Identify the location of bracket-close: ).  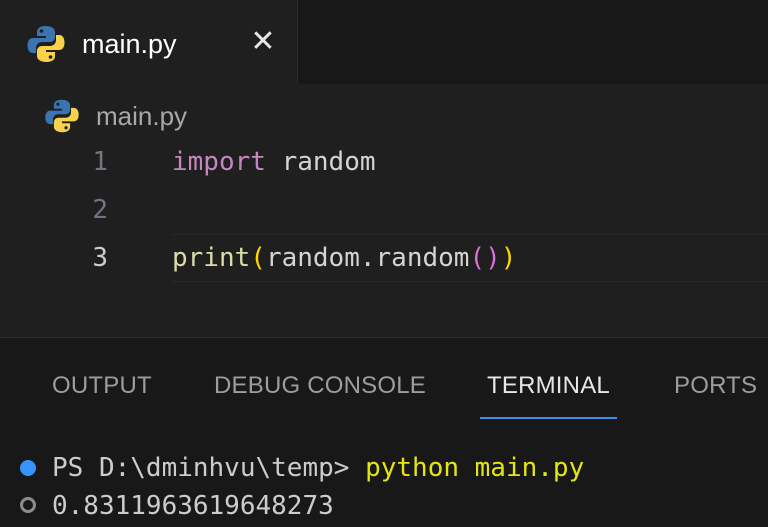
(508, 258).